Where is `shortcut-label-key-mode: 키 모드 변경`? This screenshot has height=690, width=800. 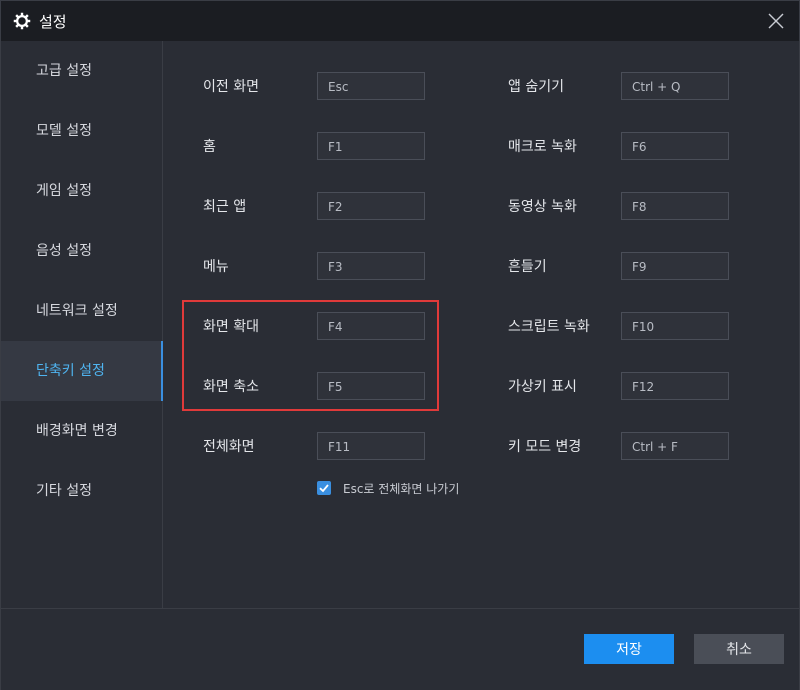
shortcut-label-key-mode: 키 모드 변경 is located at coordinates (545, 447).